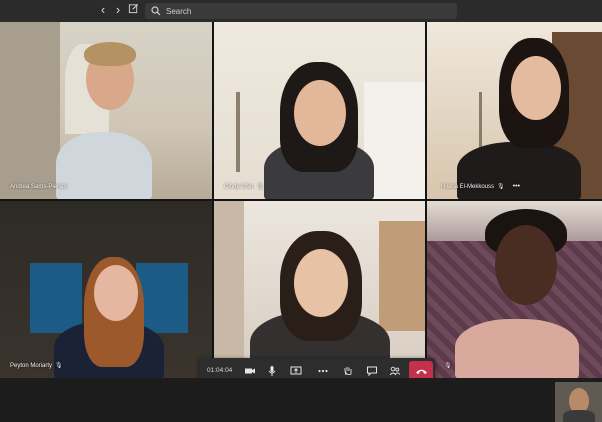 The width and height of the screenshot is (602, 422). What do you see at coordinates (36, 366) in the screenshot?
I see `participant-name: Peyton Moriarty 🎙` at bounding box center [36, 366].